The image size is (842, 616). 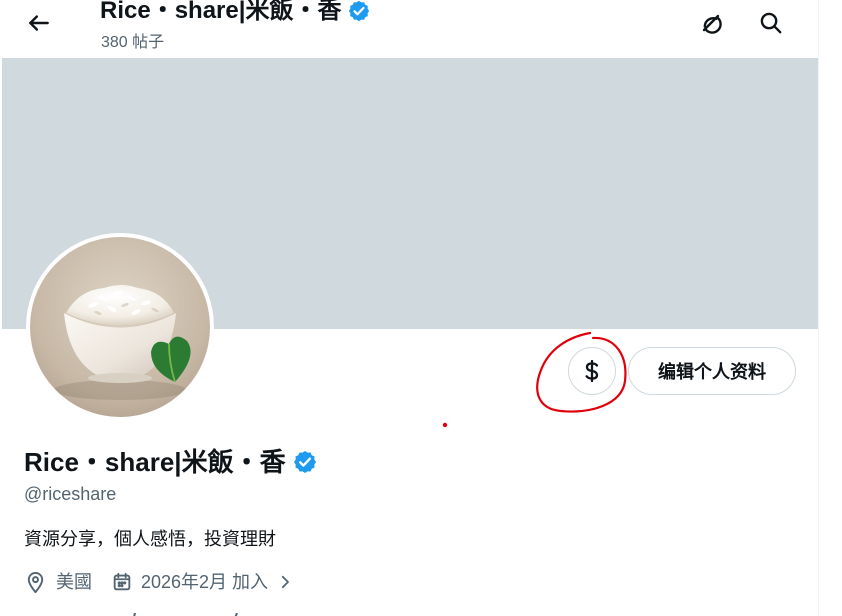 I want to click on profile-meta: 美國 2026年2月 加入, so click(x=159, y=582).